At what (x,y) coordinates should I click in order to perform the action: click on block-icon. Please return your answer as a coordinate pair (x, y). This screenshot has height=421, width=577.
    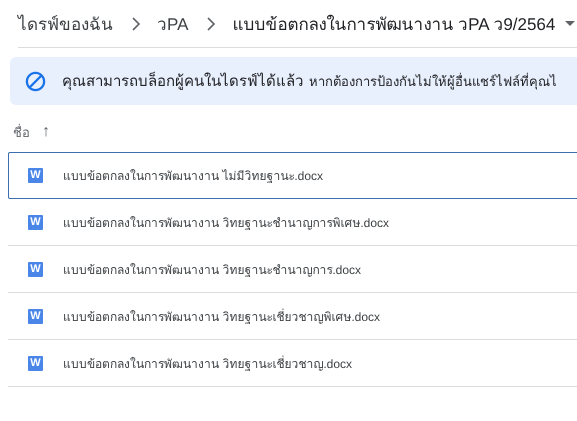
    Looking at the image, I should click on (35, 81).